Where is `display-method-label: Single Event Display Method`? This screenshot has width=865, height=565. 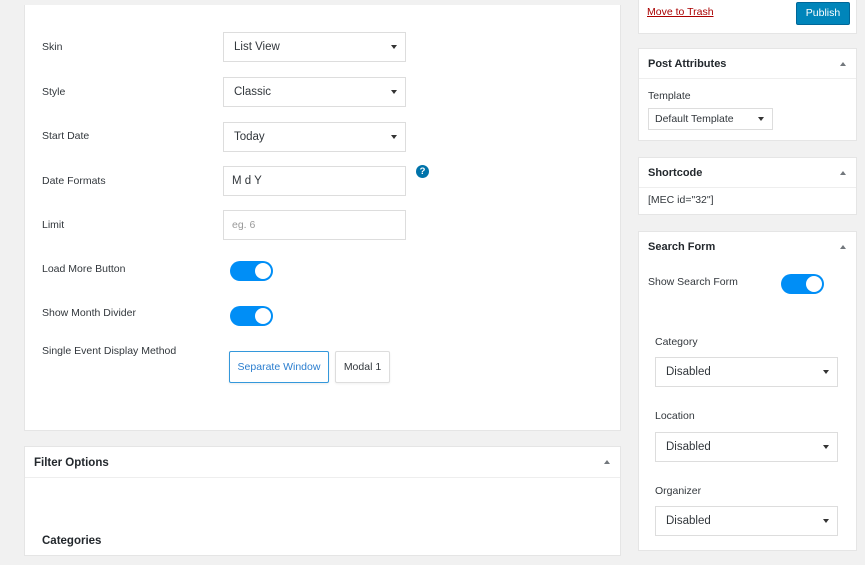
display-method-label: Single Event Display Method is located at coordinates (109, 351).